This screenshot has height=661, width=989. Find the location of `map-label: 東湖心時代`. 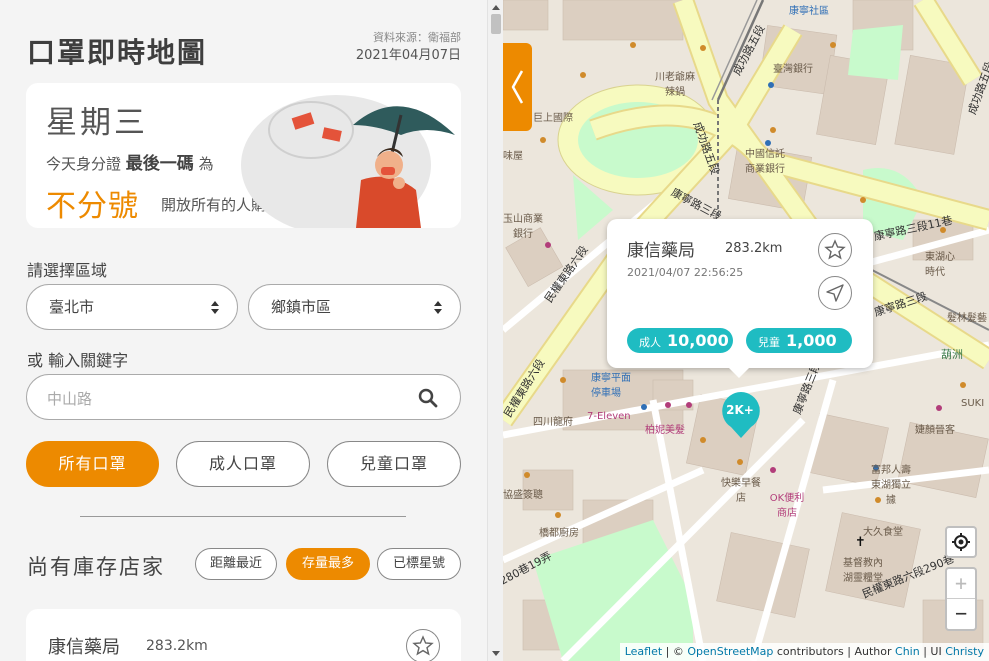

map-label: 東湖心時代 is located at coordinates (940, 265).